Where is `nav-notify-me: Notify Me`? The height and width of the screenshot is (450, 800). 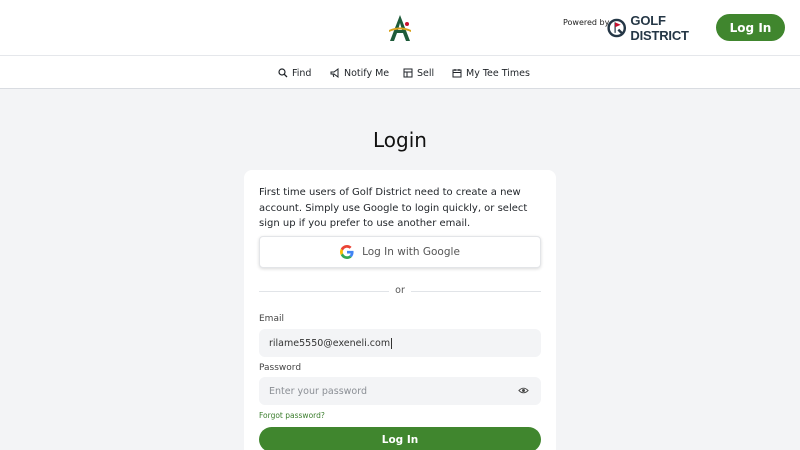 nav-notify-me: Notify Me is located at coordinates (359, 73).